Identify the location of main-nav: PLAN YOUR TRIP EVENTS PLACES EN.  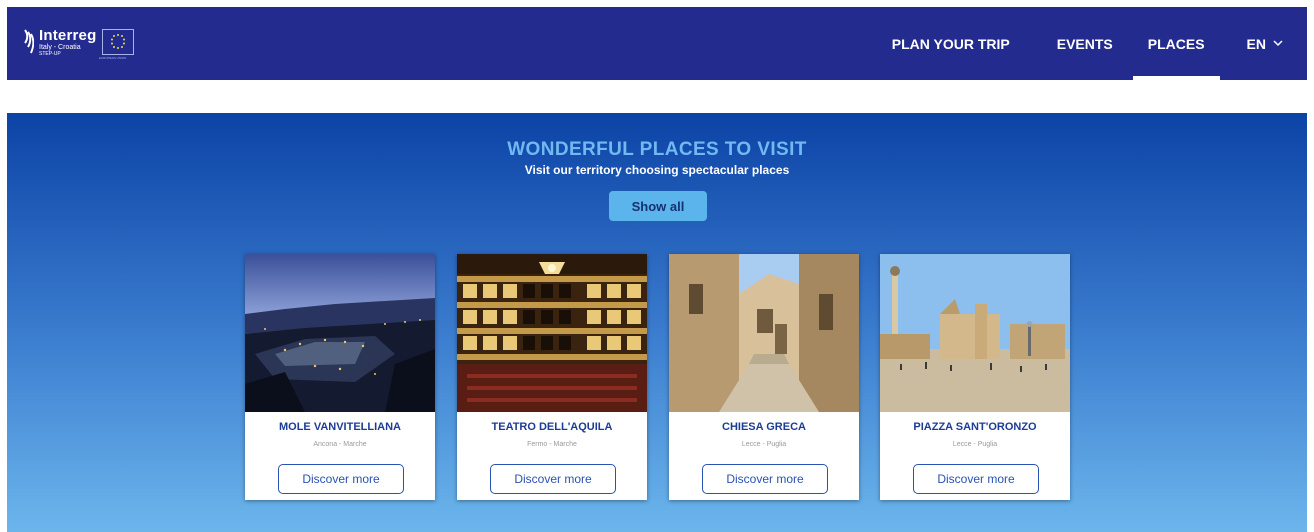
(1099, 43).